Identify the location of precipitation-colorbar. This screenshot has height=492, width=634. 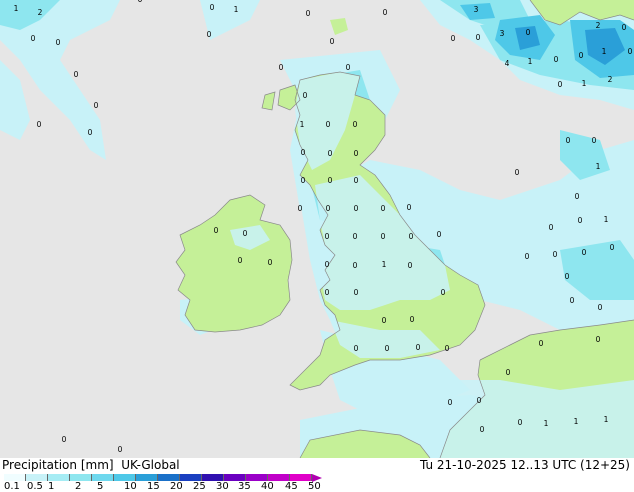
(163, 477).